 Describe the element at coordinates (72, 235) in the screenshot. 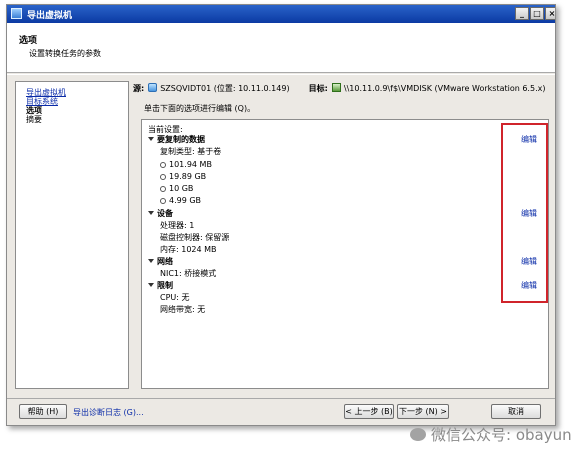

I see `wizard-nav: 导出虚拟机 目标系统 选项 摘要` at that location.